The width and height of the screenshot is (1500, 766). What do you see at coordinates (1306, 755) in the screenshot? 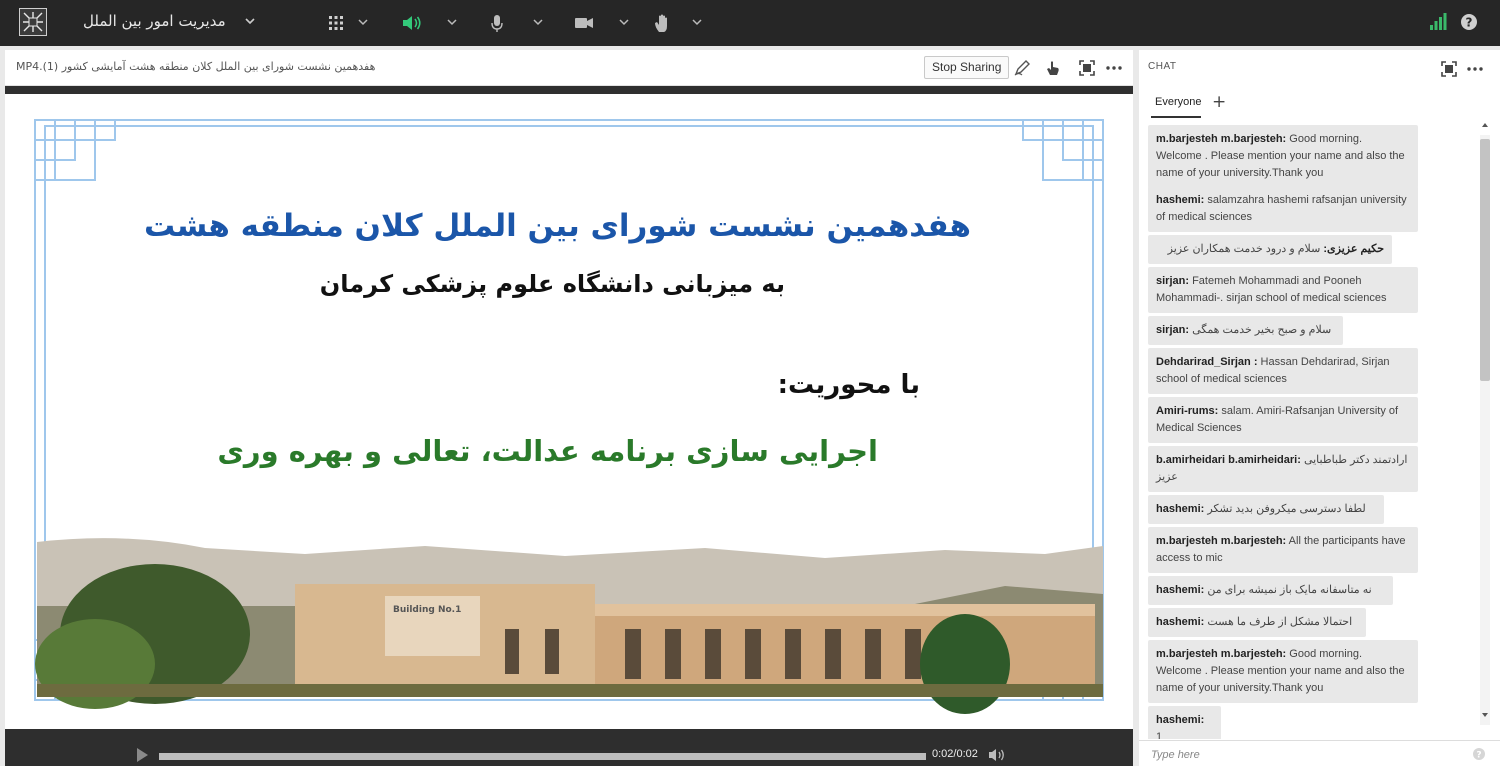
I see `chat-message-input` at bounding box center [1306, 755].